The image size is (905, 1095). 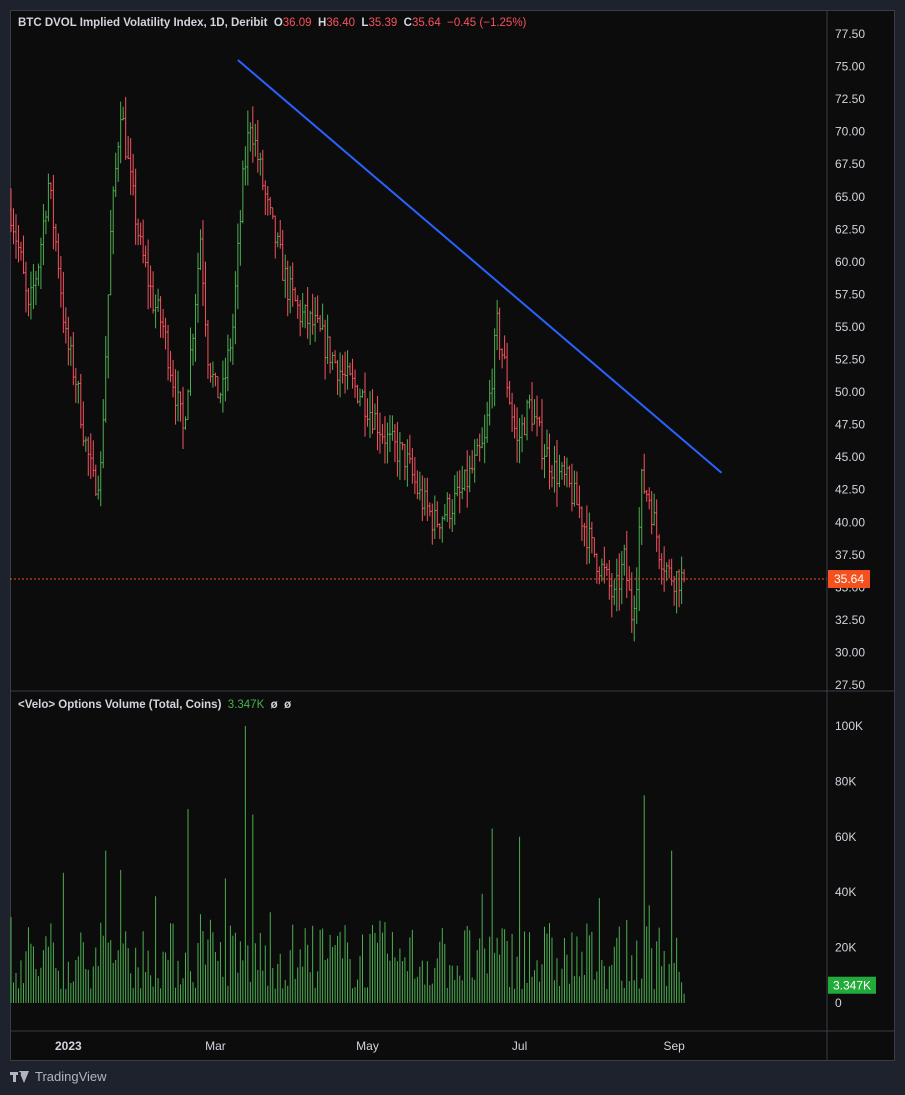 What do you see at coordinates (845, 892) in the screenshot?
I see `volume-tick-label: 40K` at bounding box center [845, 892].